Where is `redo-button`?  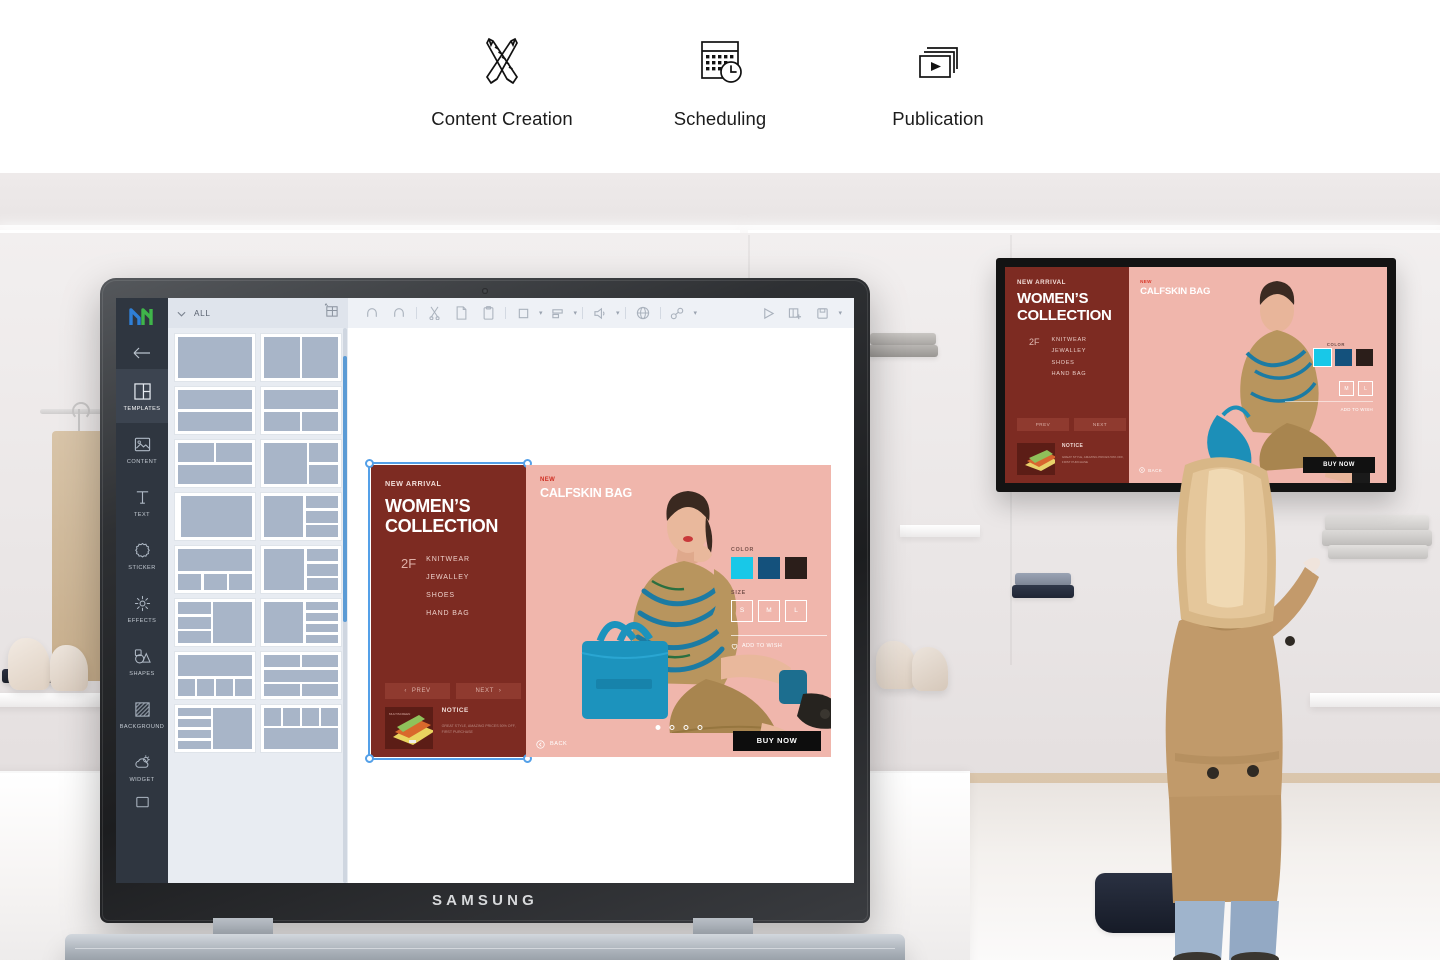
redo-button is located at coordinates (399, 313).